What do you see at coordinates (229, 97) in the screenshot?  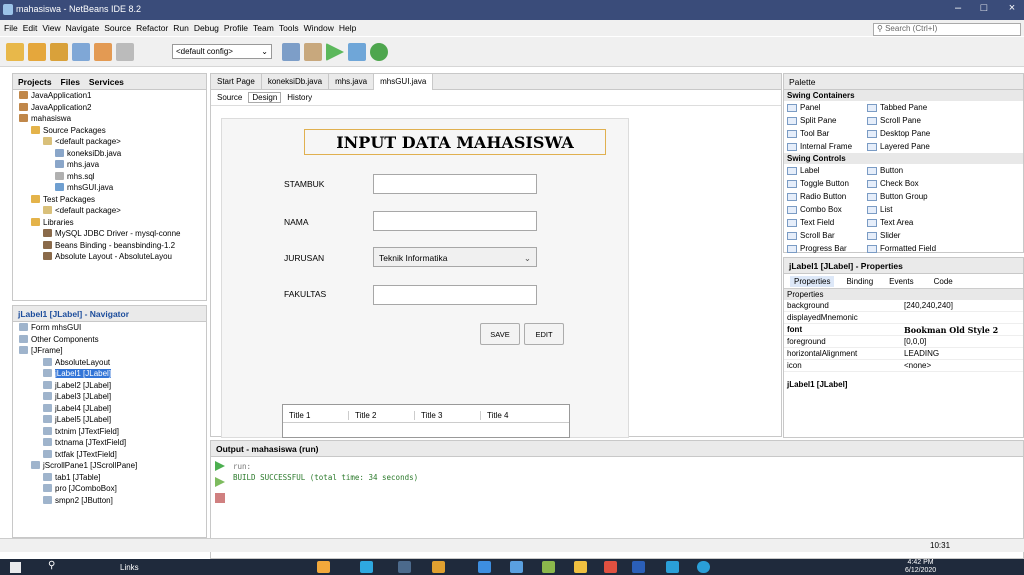 I see `source-tab: Source` at bounding box center [229, 97].